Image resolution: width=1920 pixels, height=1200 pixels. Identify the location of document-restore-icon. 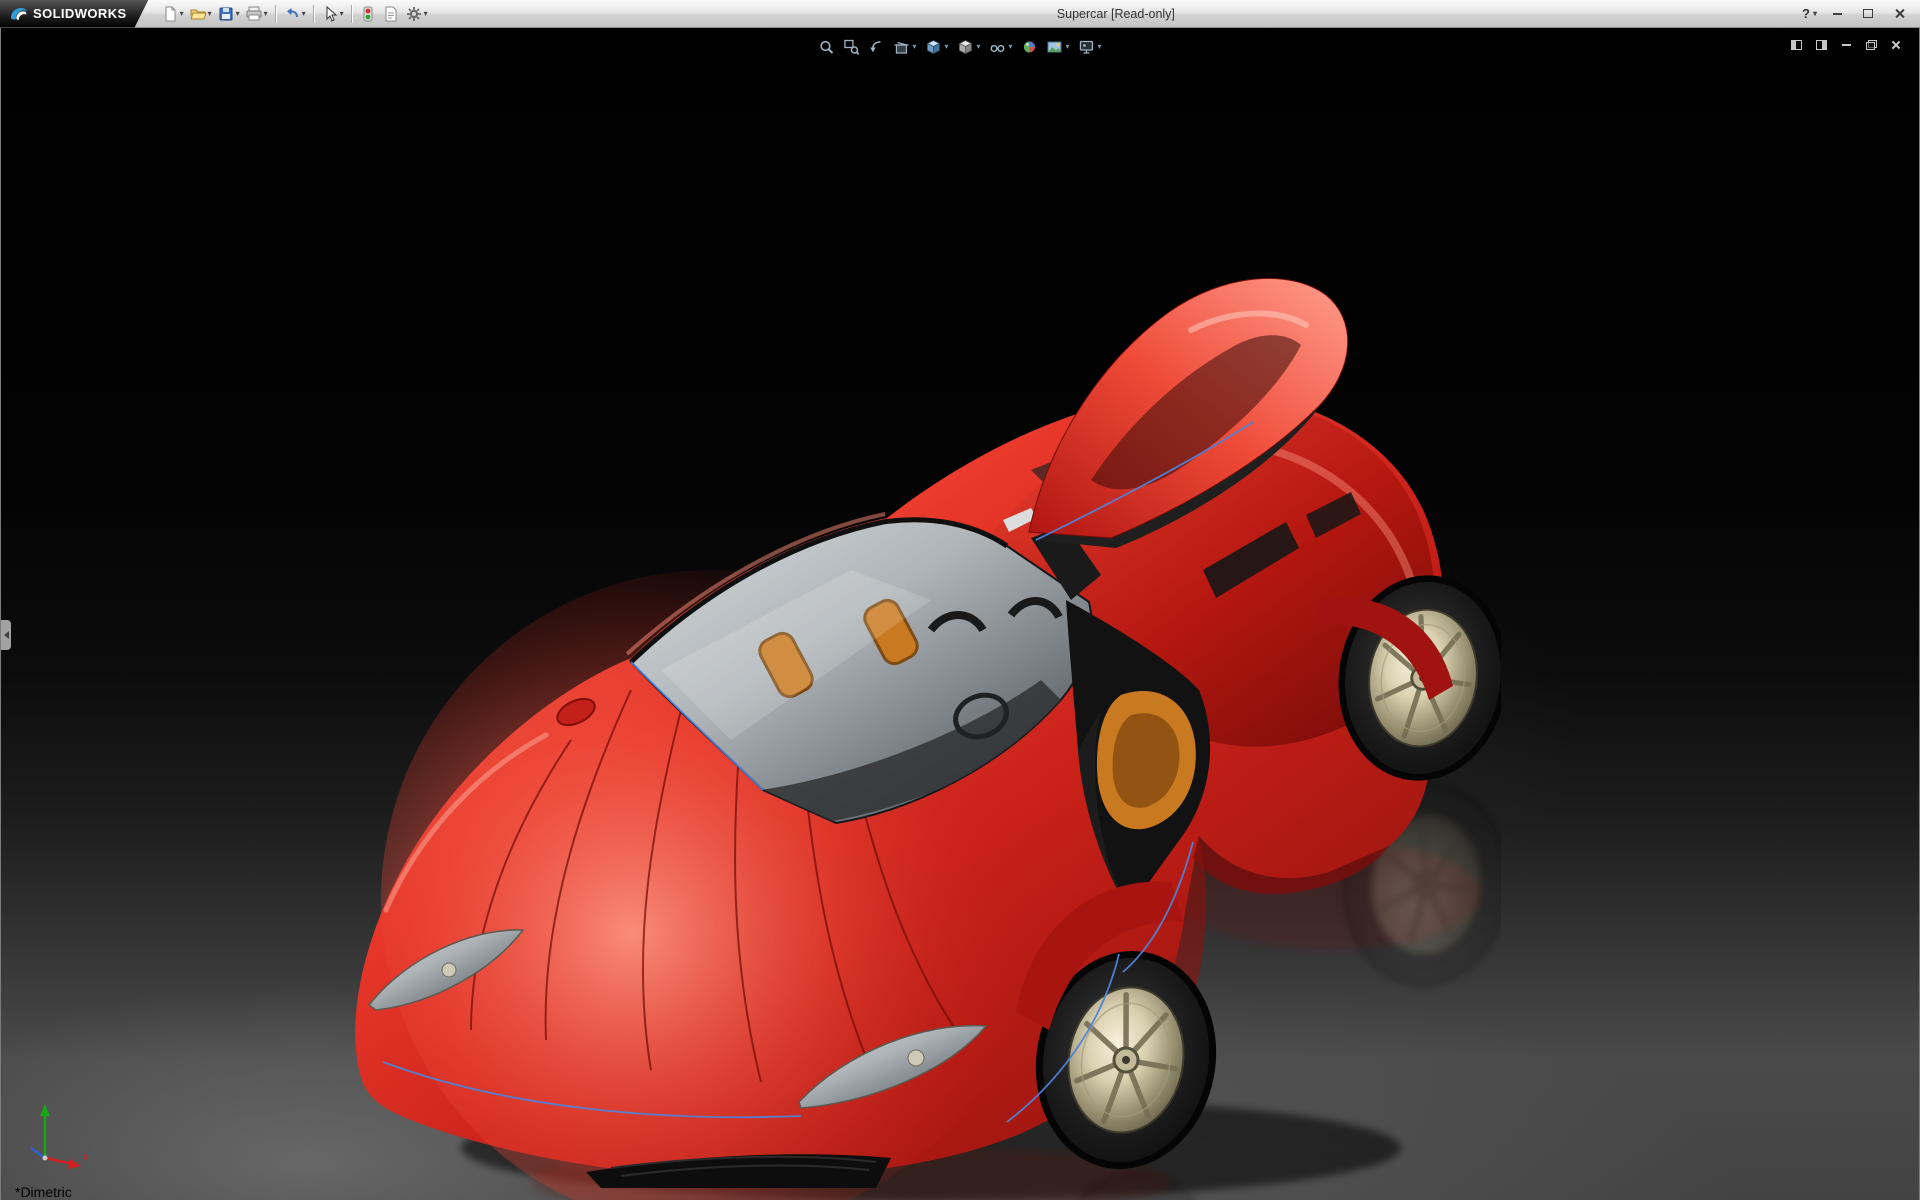
(1871, 44).